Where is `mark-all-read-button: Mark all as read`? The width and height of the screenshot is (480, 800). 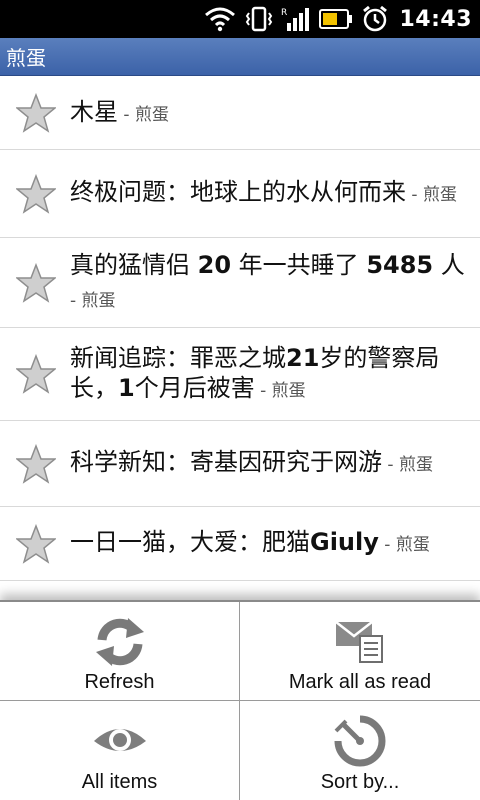 mark-all-read-button: Mark all as read is located at coordinates (360, 651).